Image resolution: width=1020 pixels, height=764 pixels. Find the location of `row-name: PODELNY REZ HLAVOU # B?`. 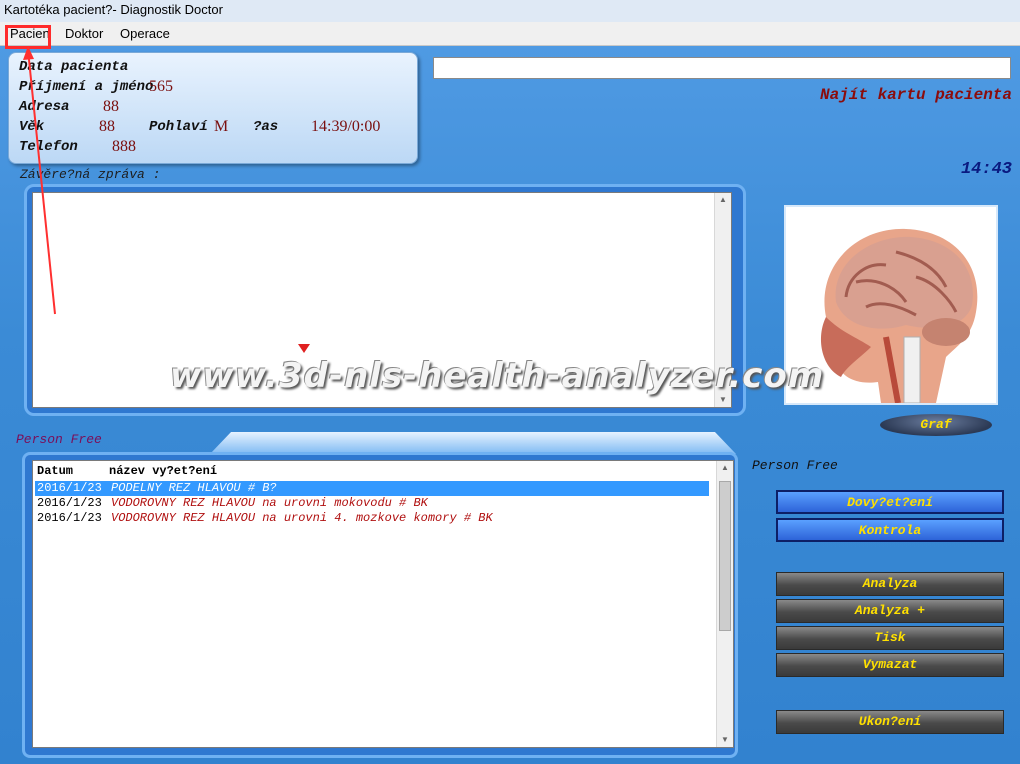

row-name: PODELNY REZ HLAVOU # B? is located at coordinates (194, 488).